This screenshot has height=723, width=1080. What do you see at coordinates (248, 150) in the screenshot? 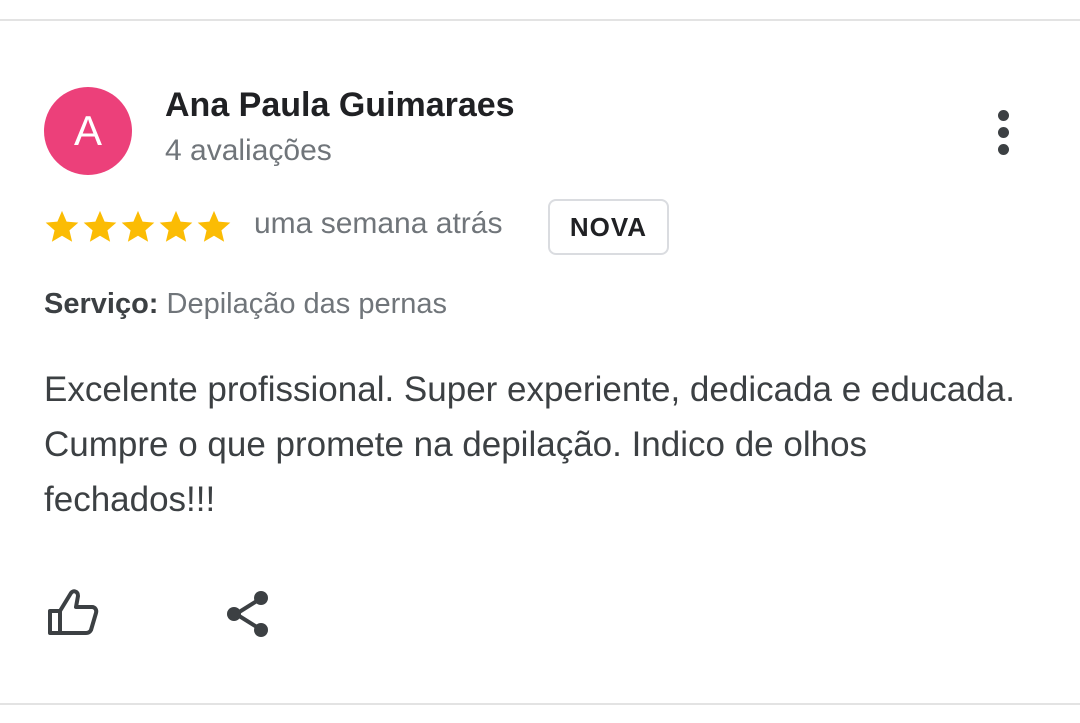
I see `author-review-count: 4 avaliações` at bounding box center [248, 150].